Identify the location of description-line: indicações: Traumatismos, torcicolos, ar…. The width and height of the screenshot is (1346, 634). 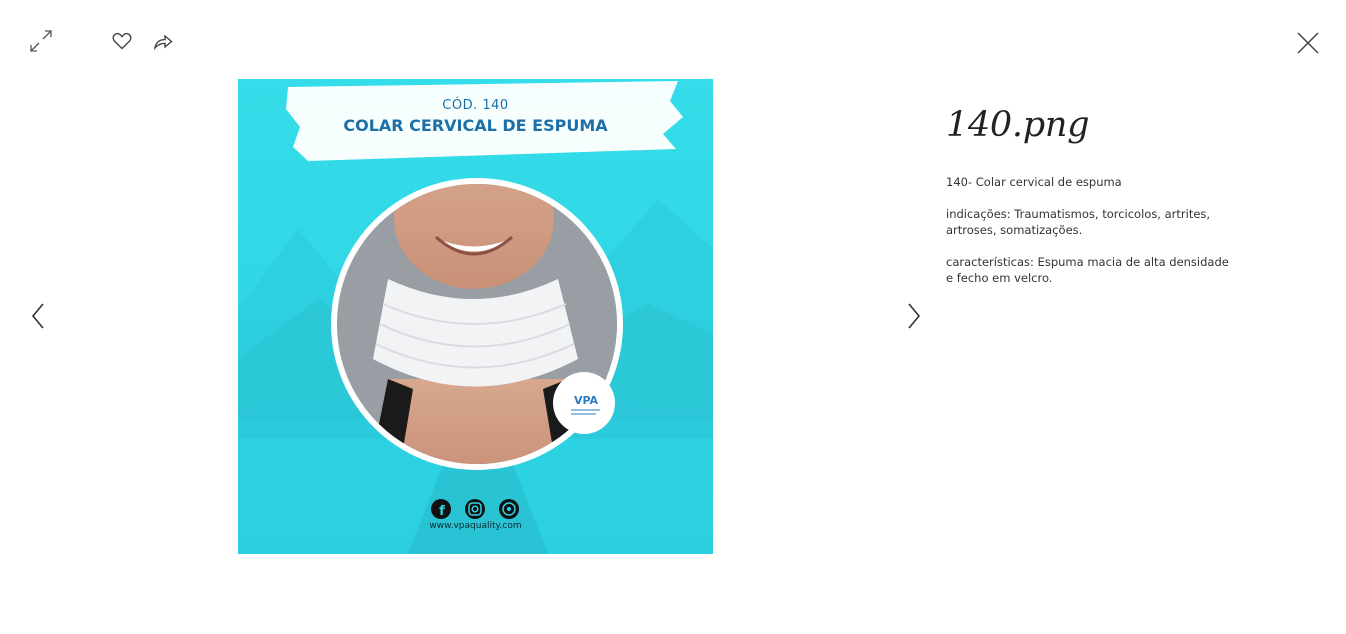
(1078, 221).